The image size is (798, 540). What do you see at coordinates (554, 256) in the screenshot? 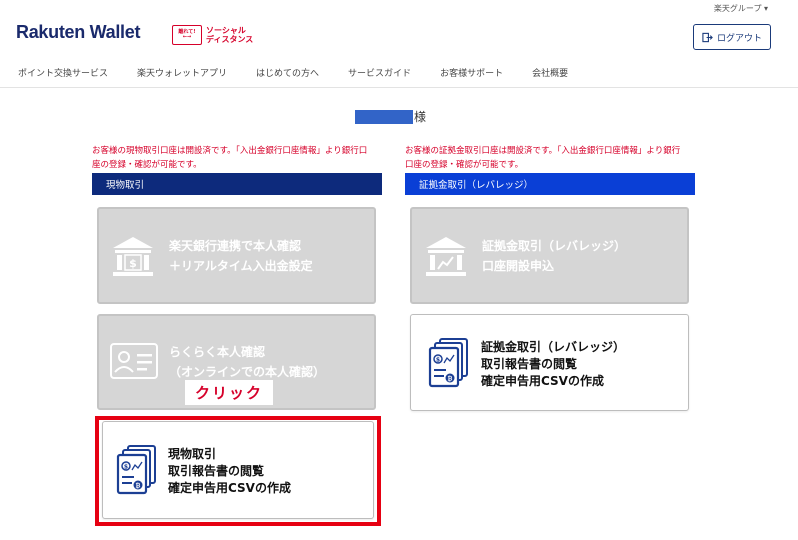
I see `card-label: 証拠金取引（レバレッジ） 口座開設申込` at bounding box center [554, 256].